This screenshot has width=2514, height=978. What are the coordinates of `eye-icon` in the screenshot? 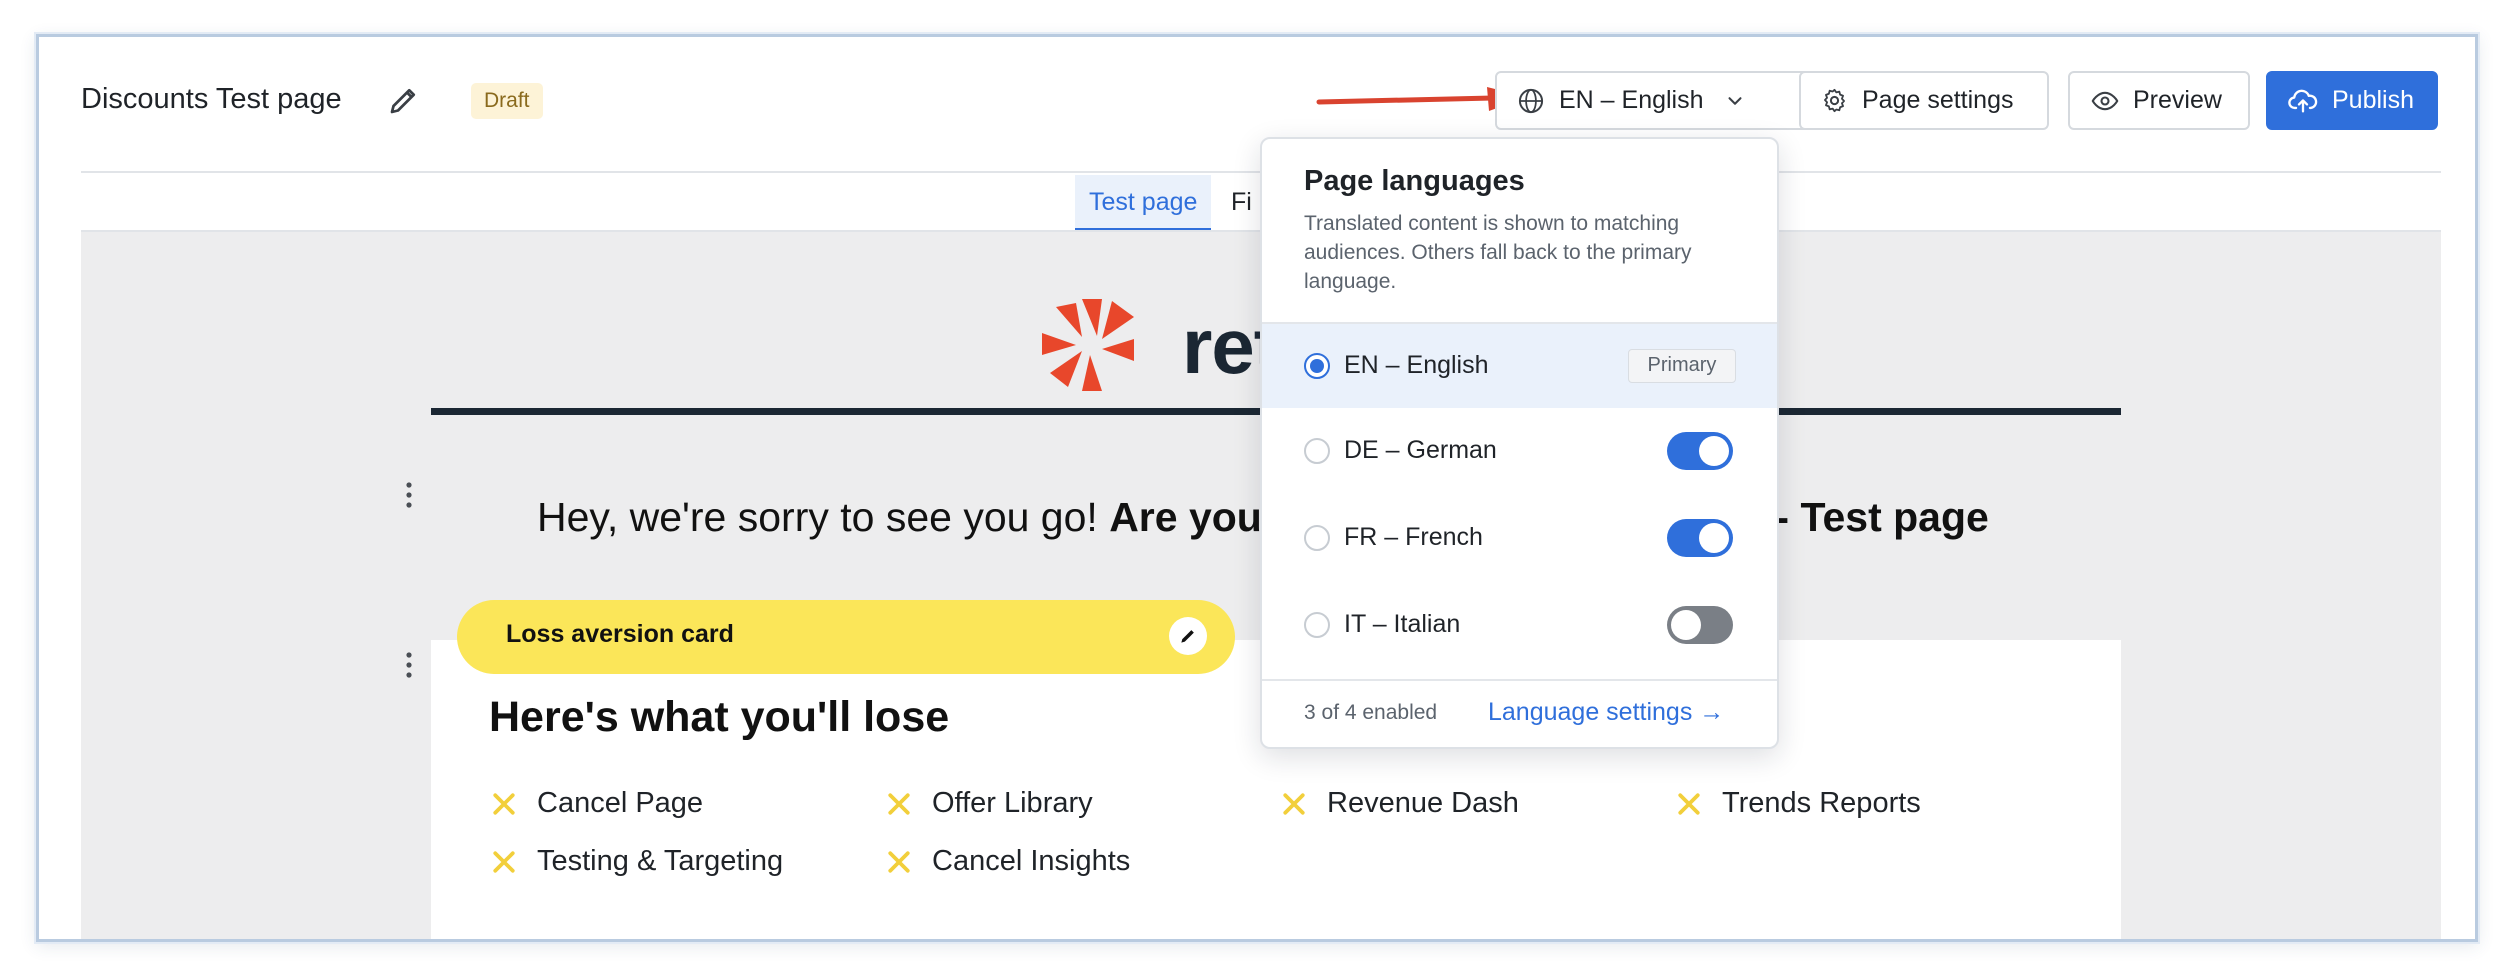 It's located at (2105, 100).